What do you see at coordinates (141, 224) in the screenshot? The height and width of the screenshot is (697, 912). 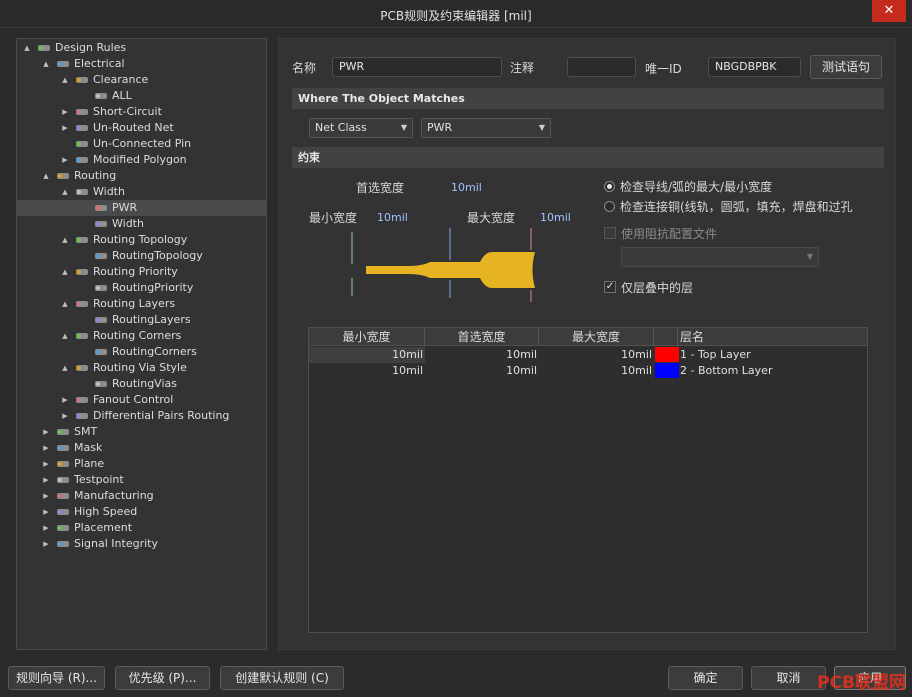 I see `tree-item: Width` at bounding box center [141, 224].